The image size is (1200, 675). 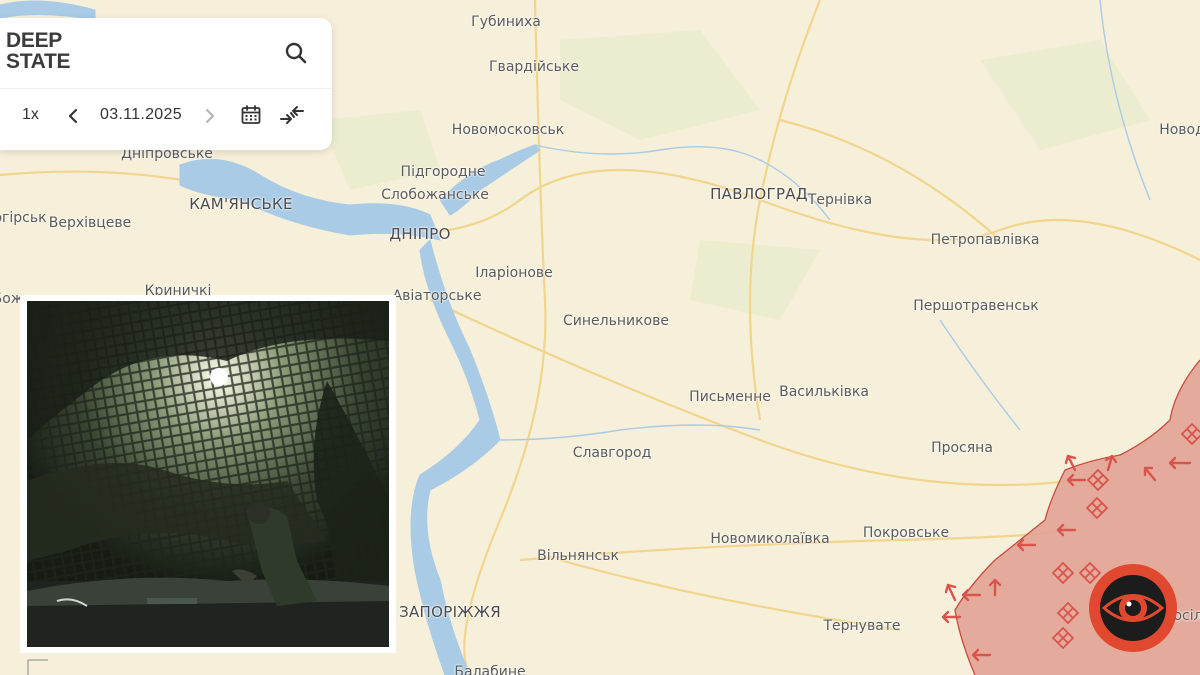 I want to click on place-label-ternuvate: Тернувате, so click(x=862, y=626).